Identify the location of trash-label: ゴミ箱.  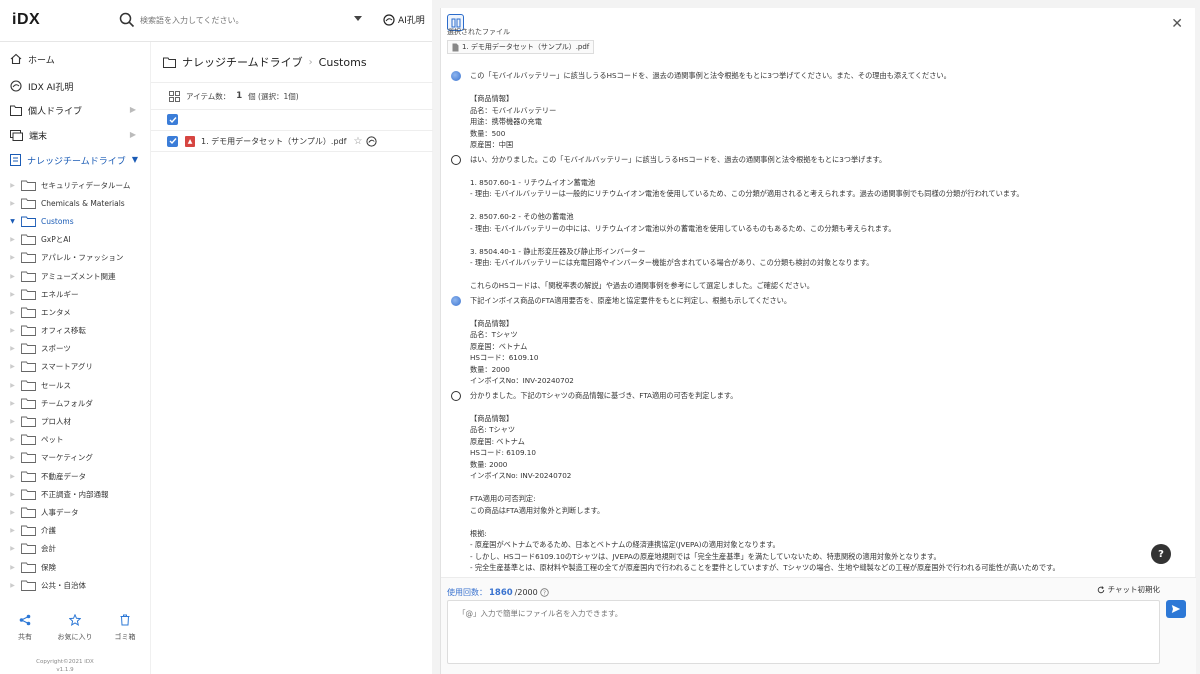
(125, 637).